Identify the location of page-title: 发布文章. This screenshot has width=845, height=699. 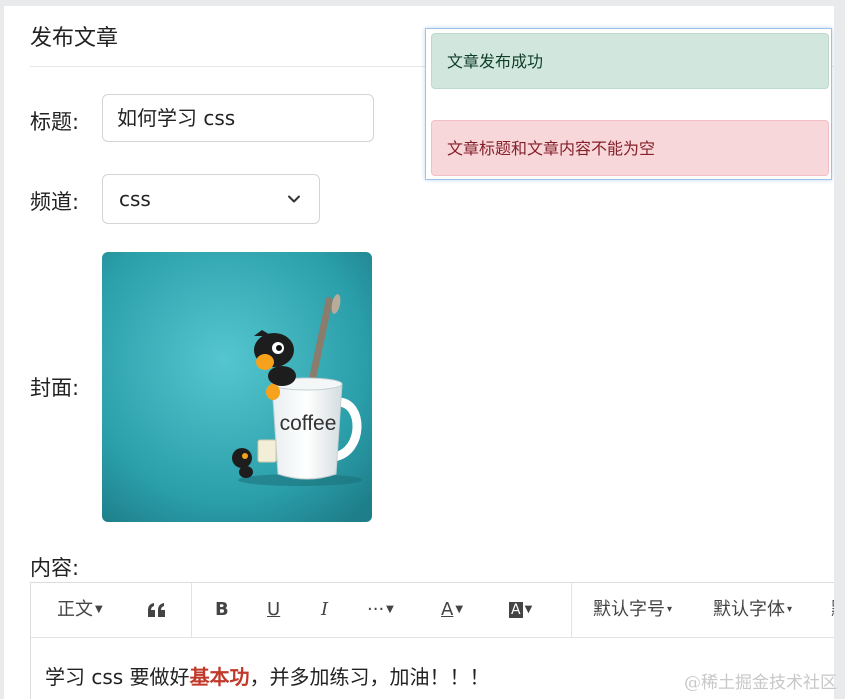
(74, 38).